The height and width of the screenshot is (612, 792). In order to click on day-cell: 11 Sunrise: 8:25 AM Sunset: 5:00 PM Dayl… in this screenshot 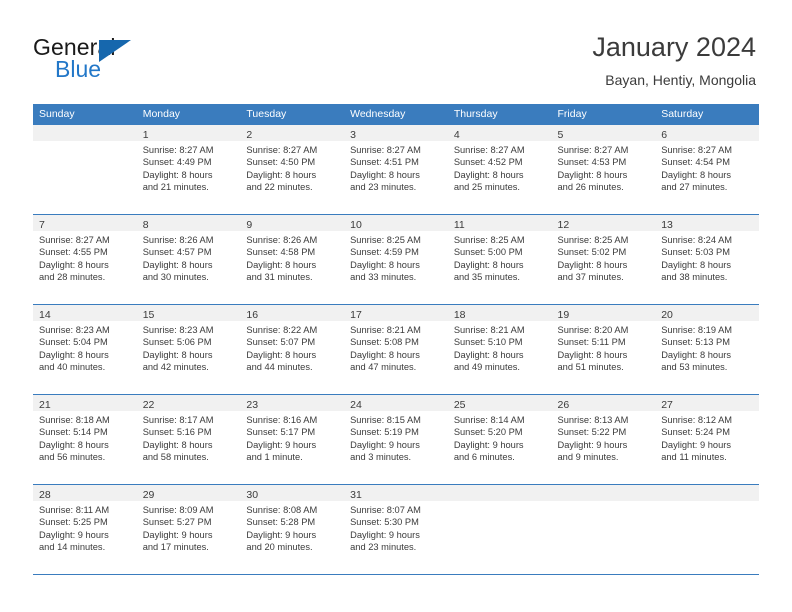, I will do `click(499, 259)`.